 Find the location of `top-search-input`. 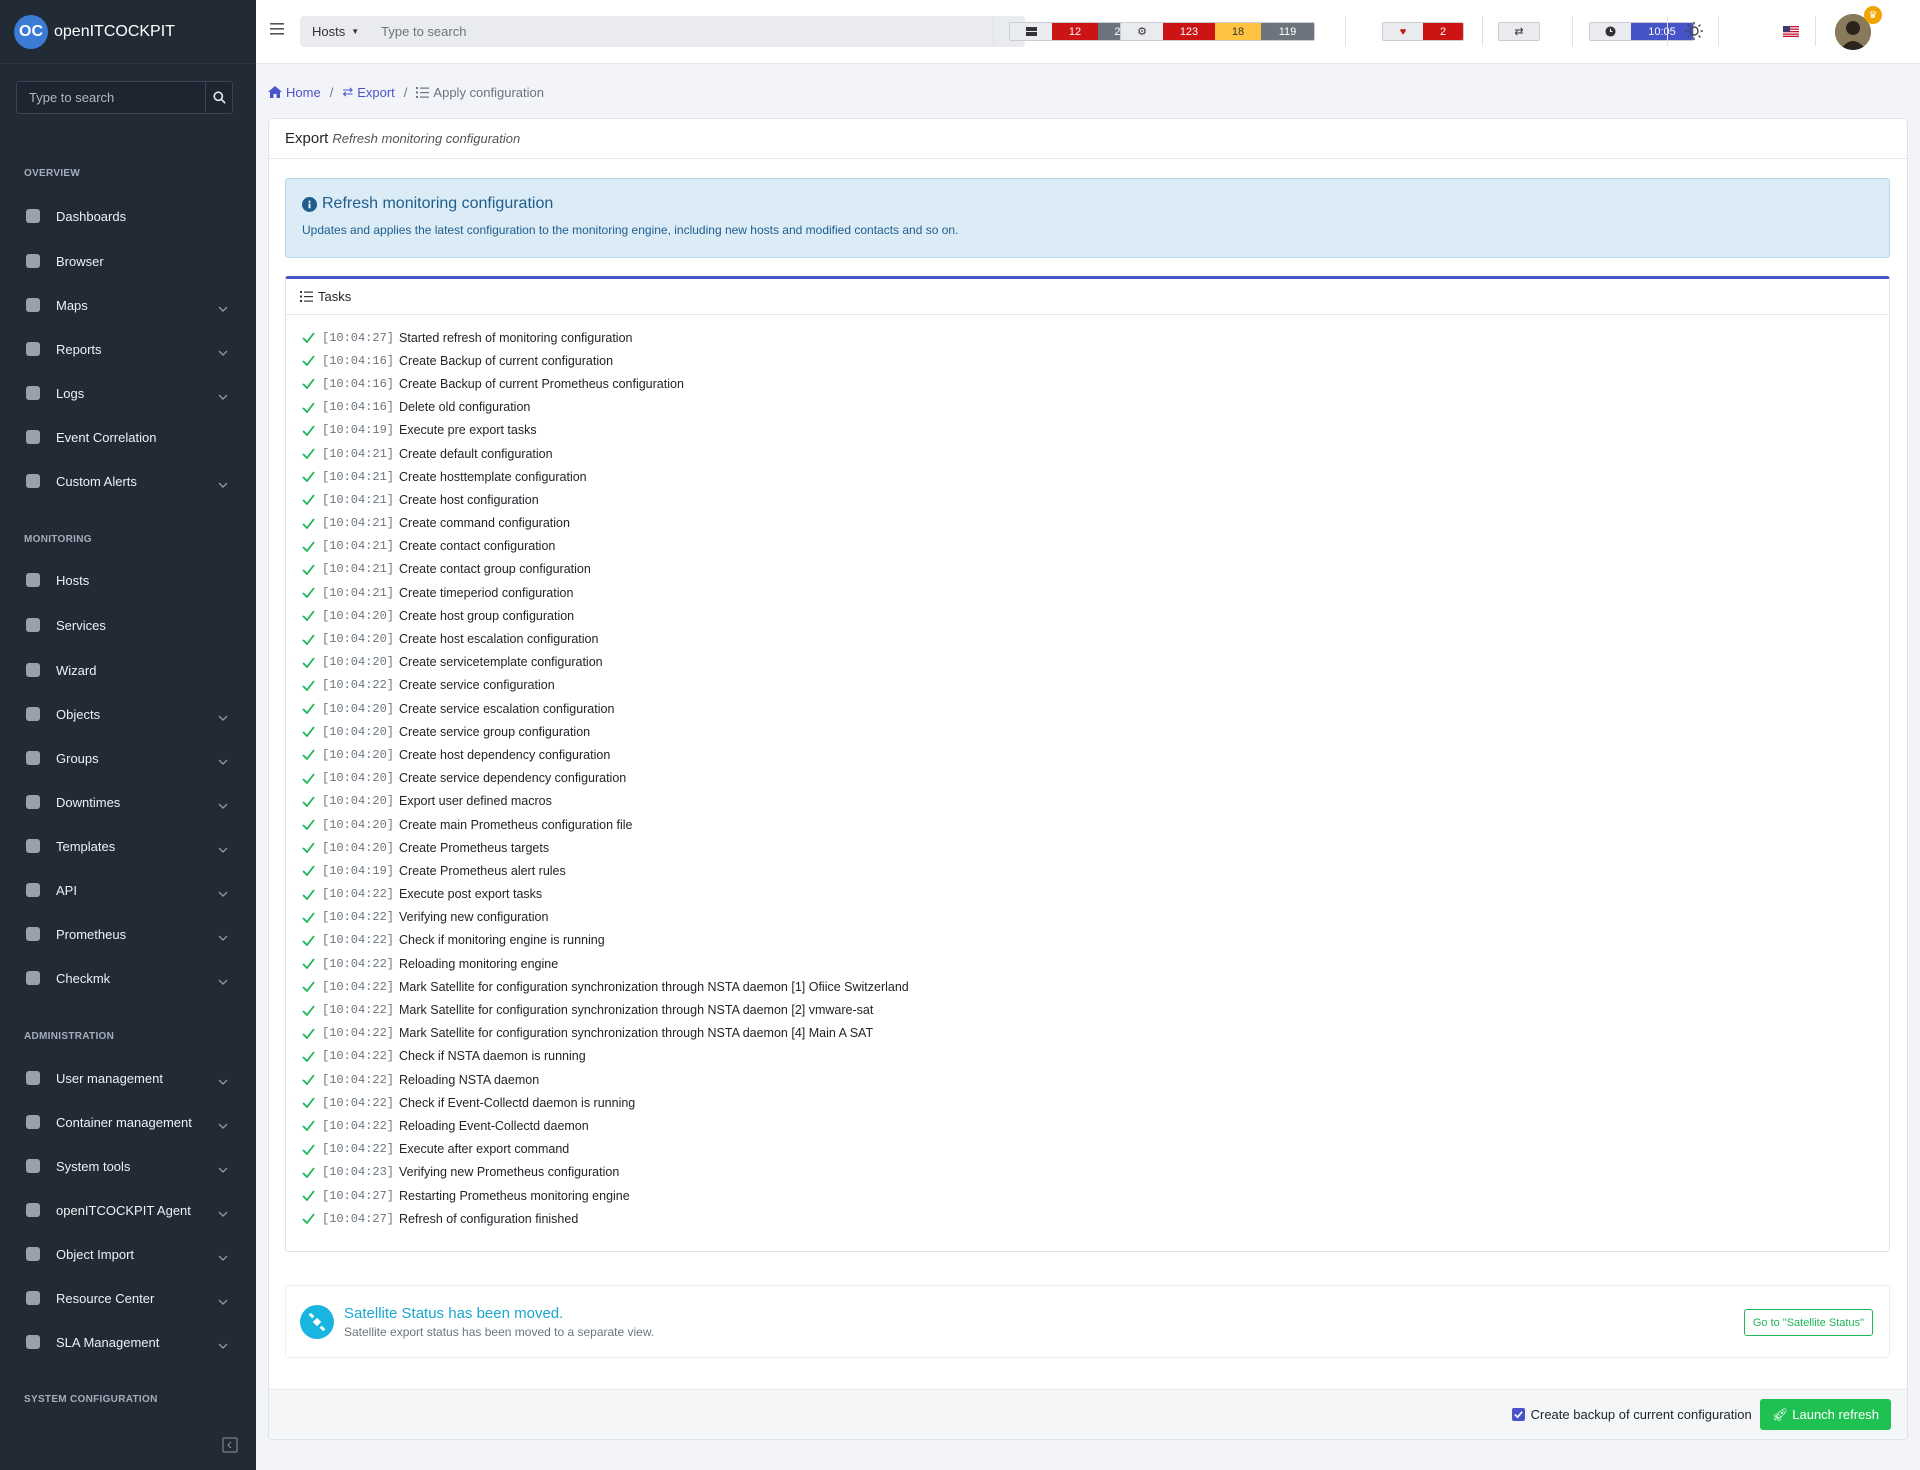

top-search-input is located at coordinates (698, 31).